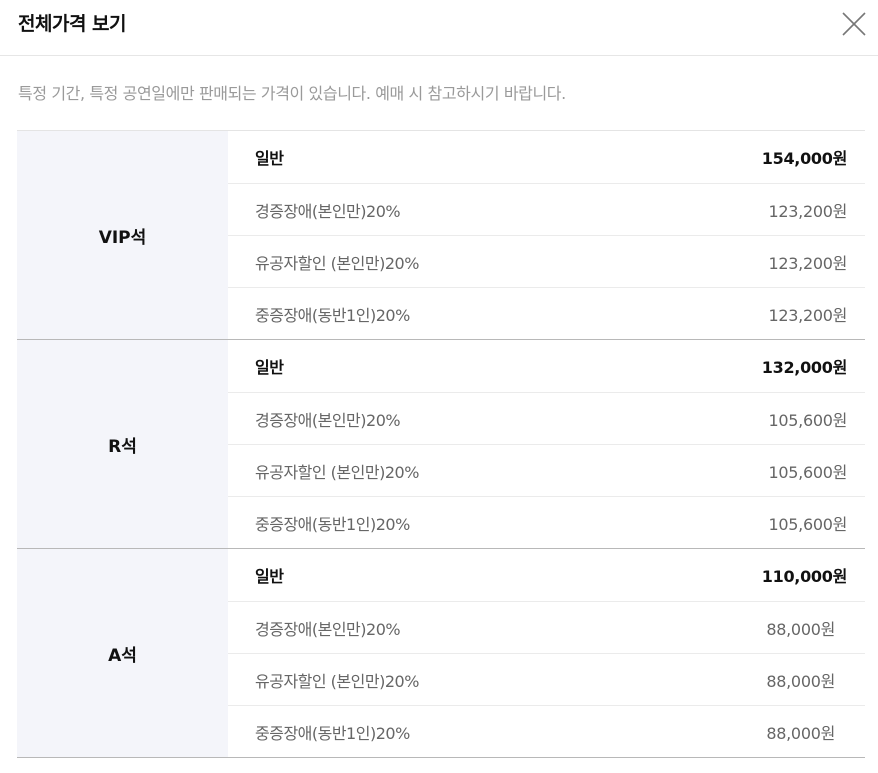 Image resolution: width=878 pixels, height=773 pixels. I want to click on price-row: 경증장애(본인만)20% 105,600원, so click(546, 418).